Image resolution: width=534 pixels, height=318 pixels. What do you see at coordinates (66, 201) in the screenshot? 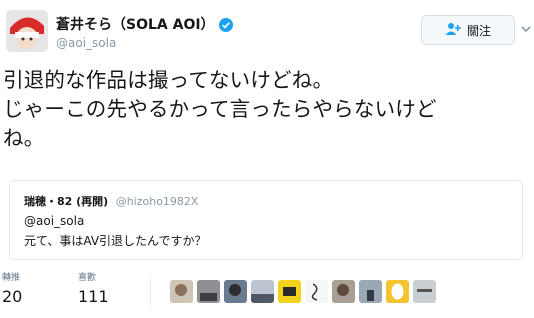
I see `quoted-display-name: 瑞穂・82 (再開)` at bounding box center [66, 201].